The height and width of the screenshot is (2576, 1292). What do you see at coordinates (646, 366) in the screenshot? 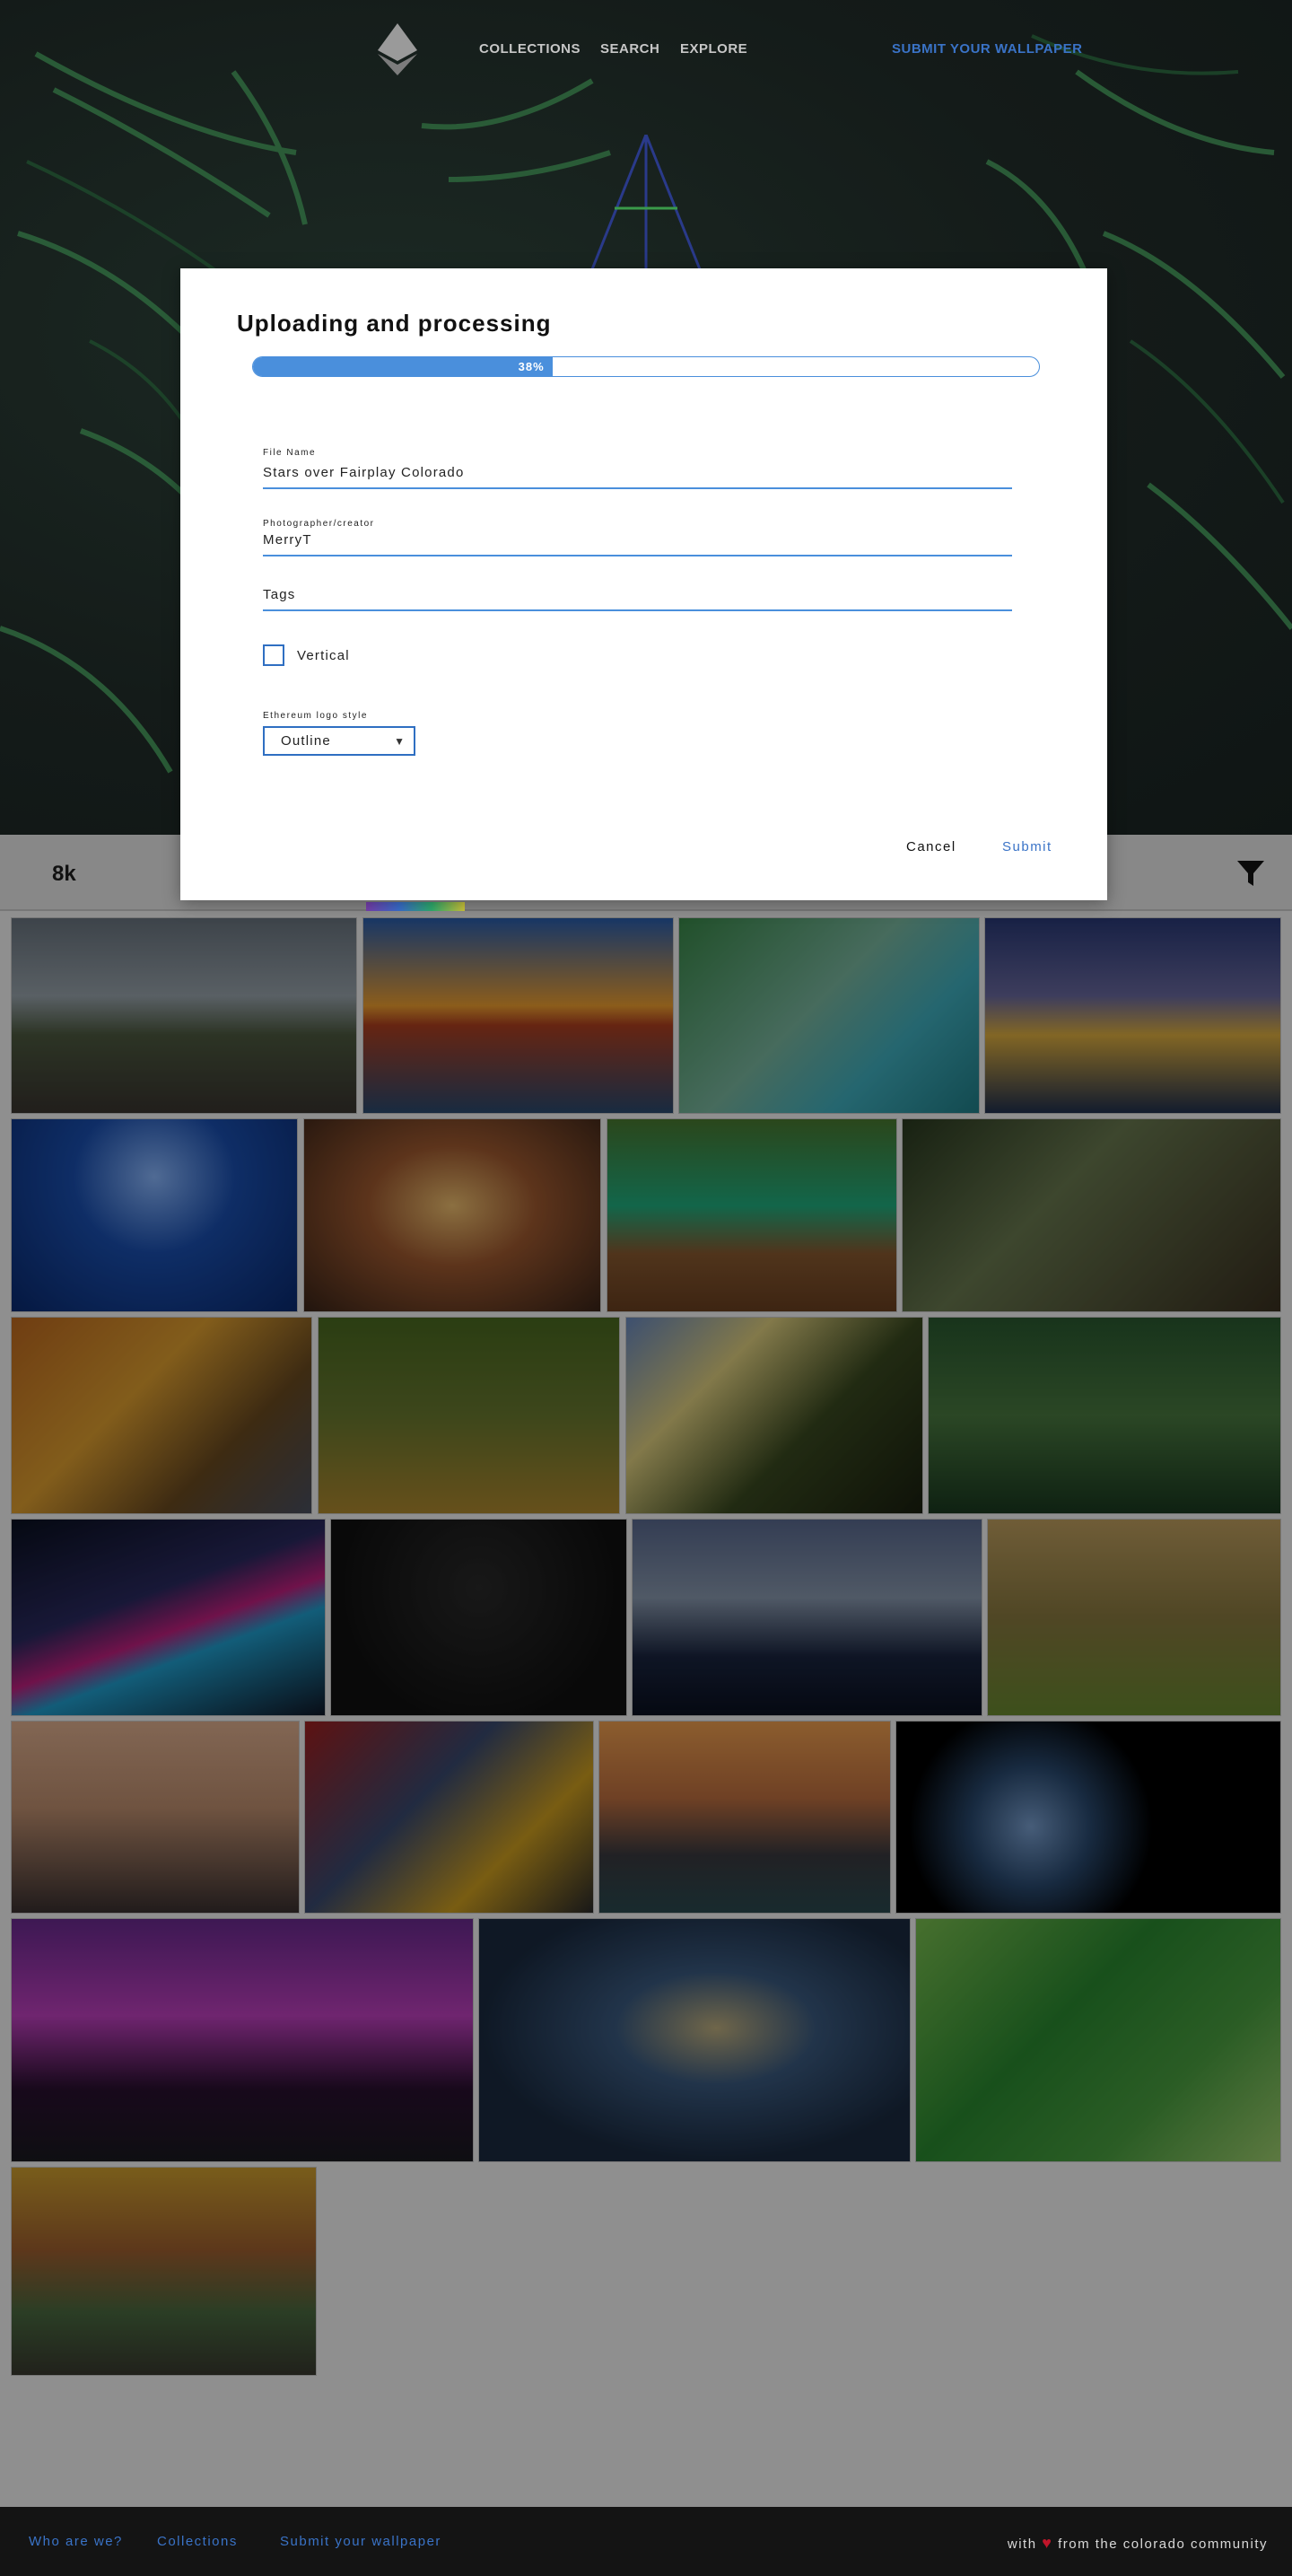
I see `upload-progress-bar: 38%` at bounding box center [646, 366].